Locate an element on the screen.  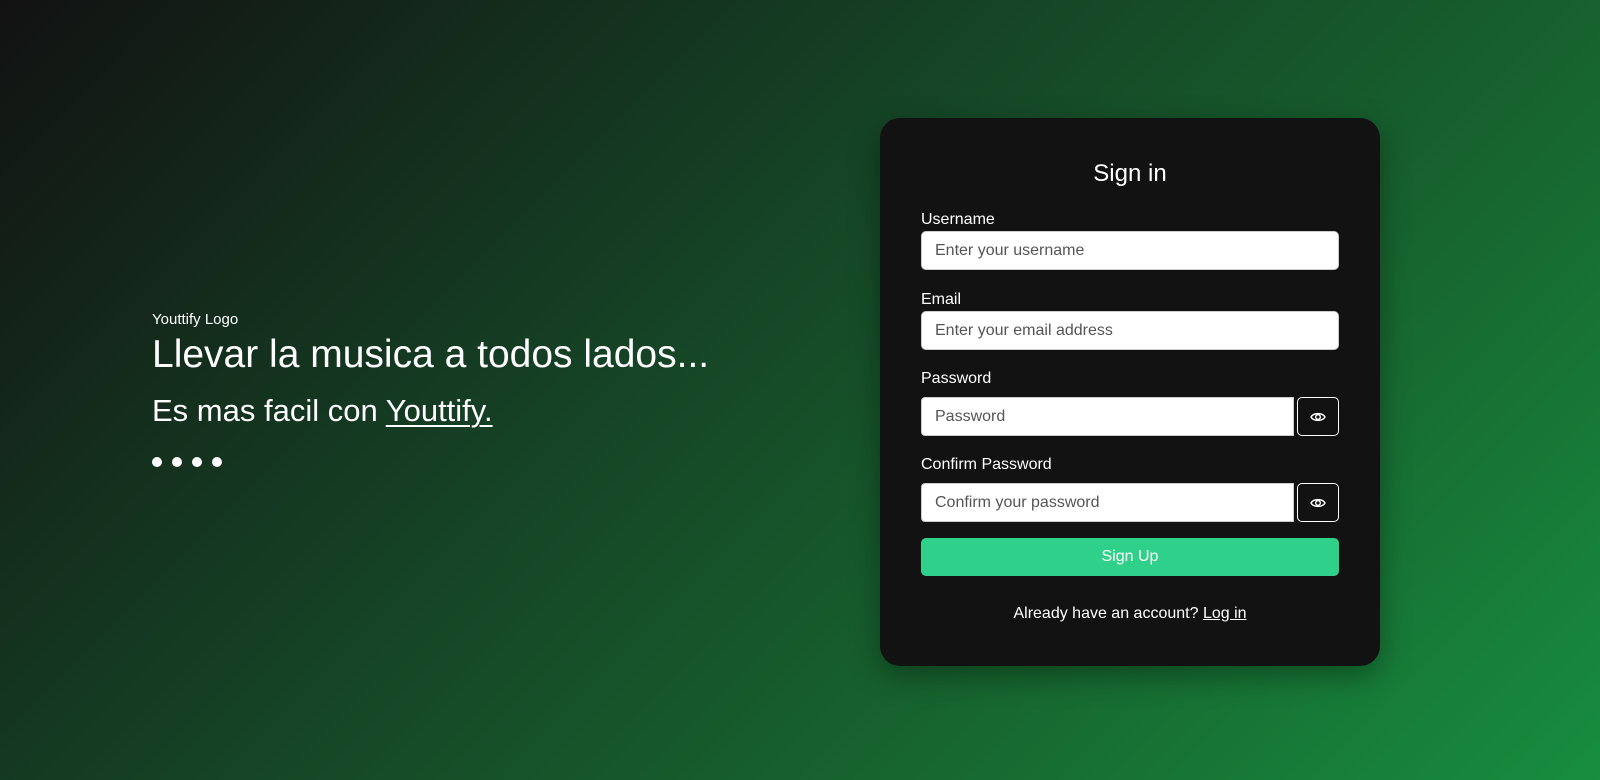
login-prompt: Already have an account? Log in is located at coordinates (1130, 613).